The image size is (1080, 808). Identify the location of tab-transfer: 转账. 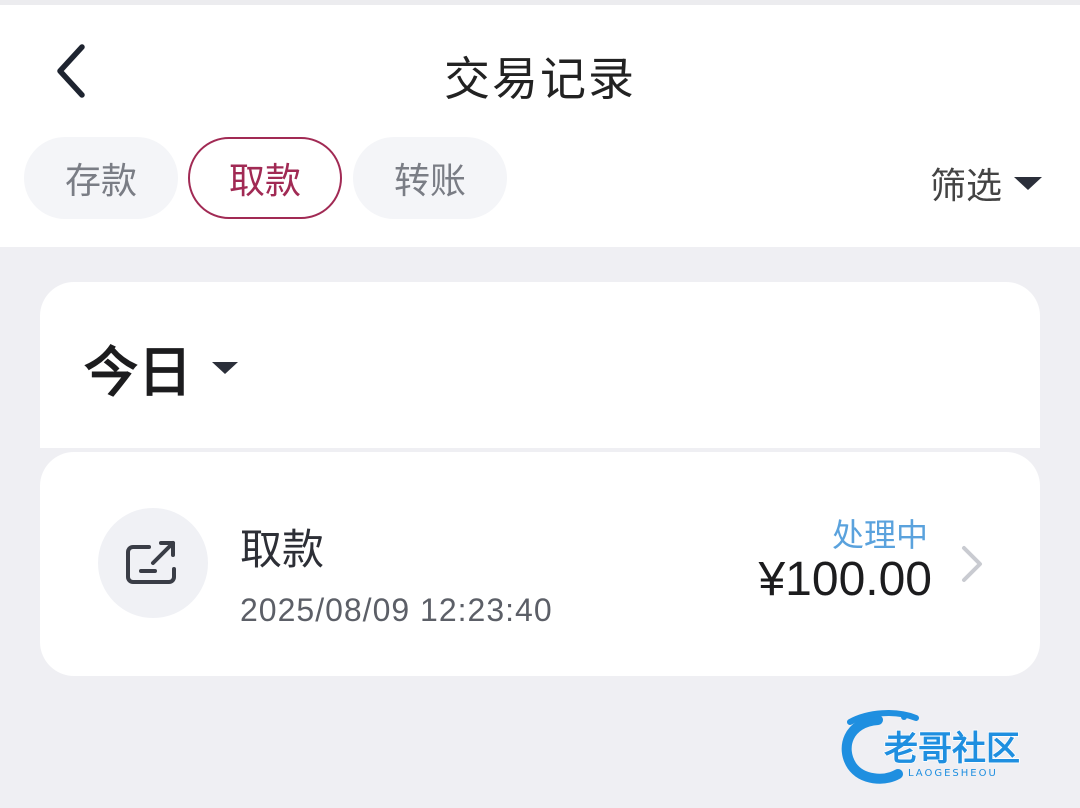
(430, 178).